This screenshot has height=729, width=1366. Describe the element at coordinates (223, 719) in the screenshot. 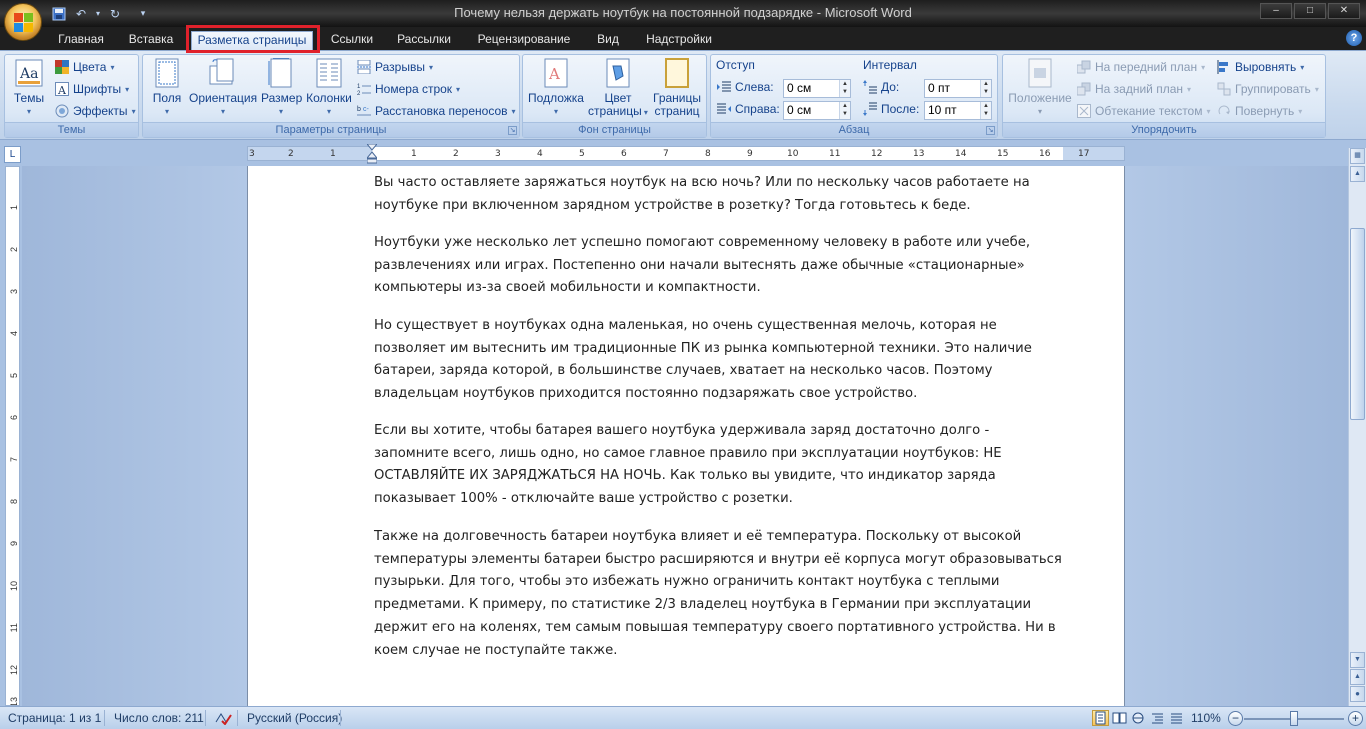

I see `spelling-check-icon` at that location.